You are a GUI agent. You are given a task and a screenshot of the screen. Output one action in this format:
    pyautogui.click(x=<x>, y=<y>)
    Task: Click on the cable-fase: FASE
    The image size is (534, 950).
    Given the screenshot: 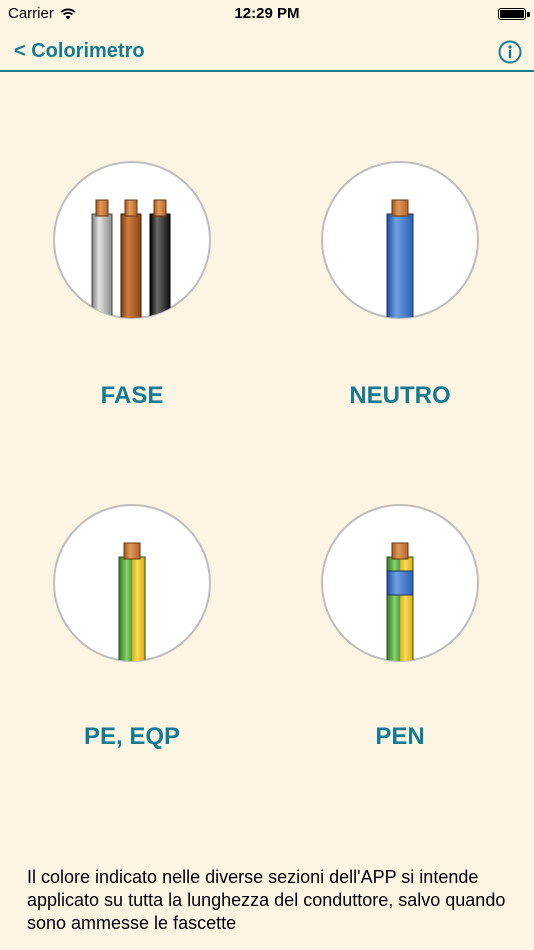 What is the action you would take?
    pyautogui.click(x=132, y=284)
    